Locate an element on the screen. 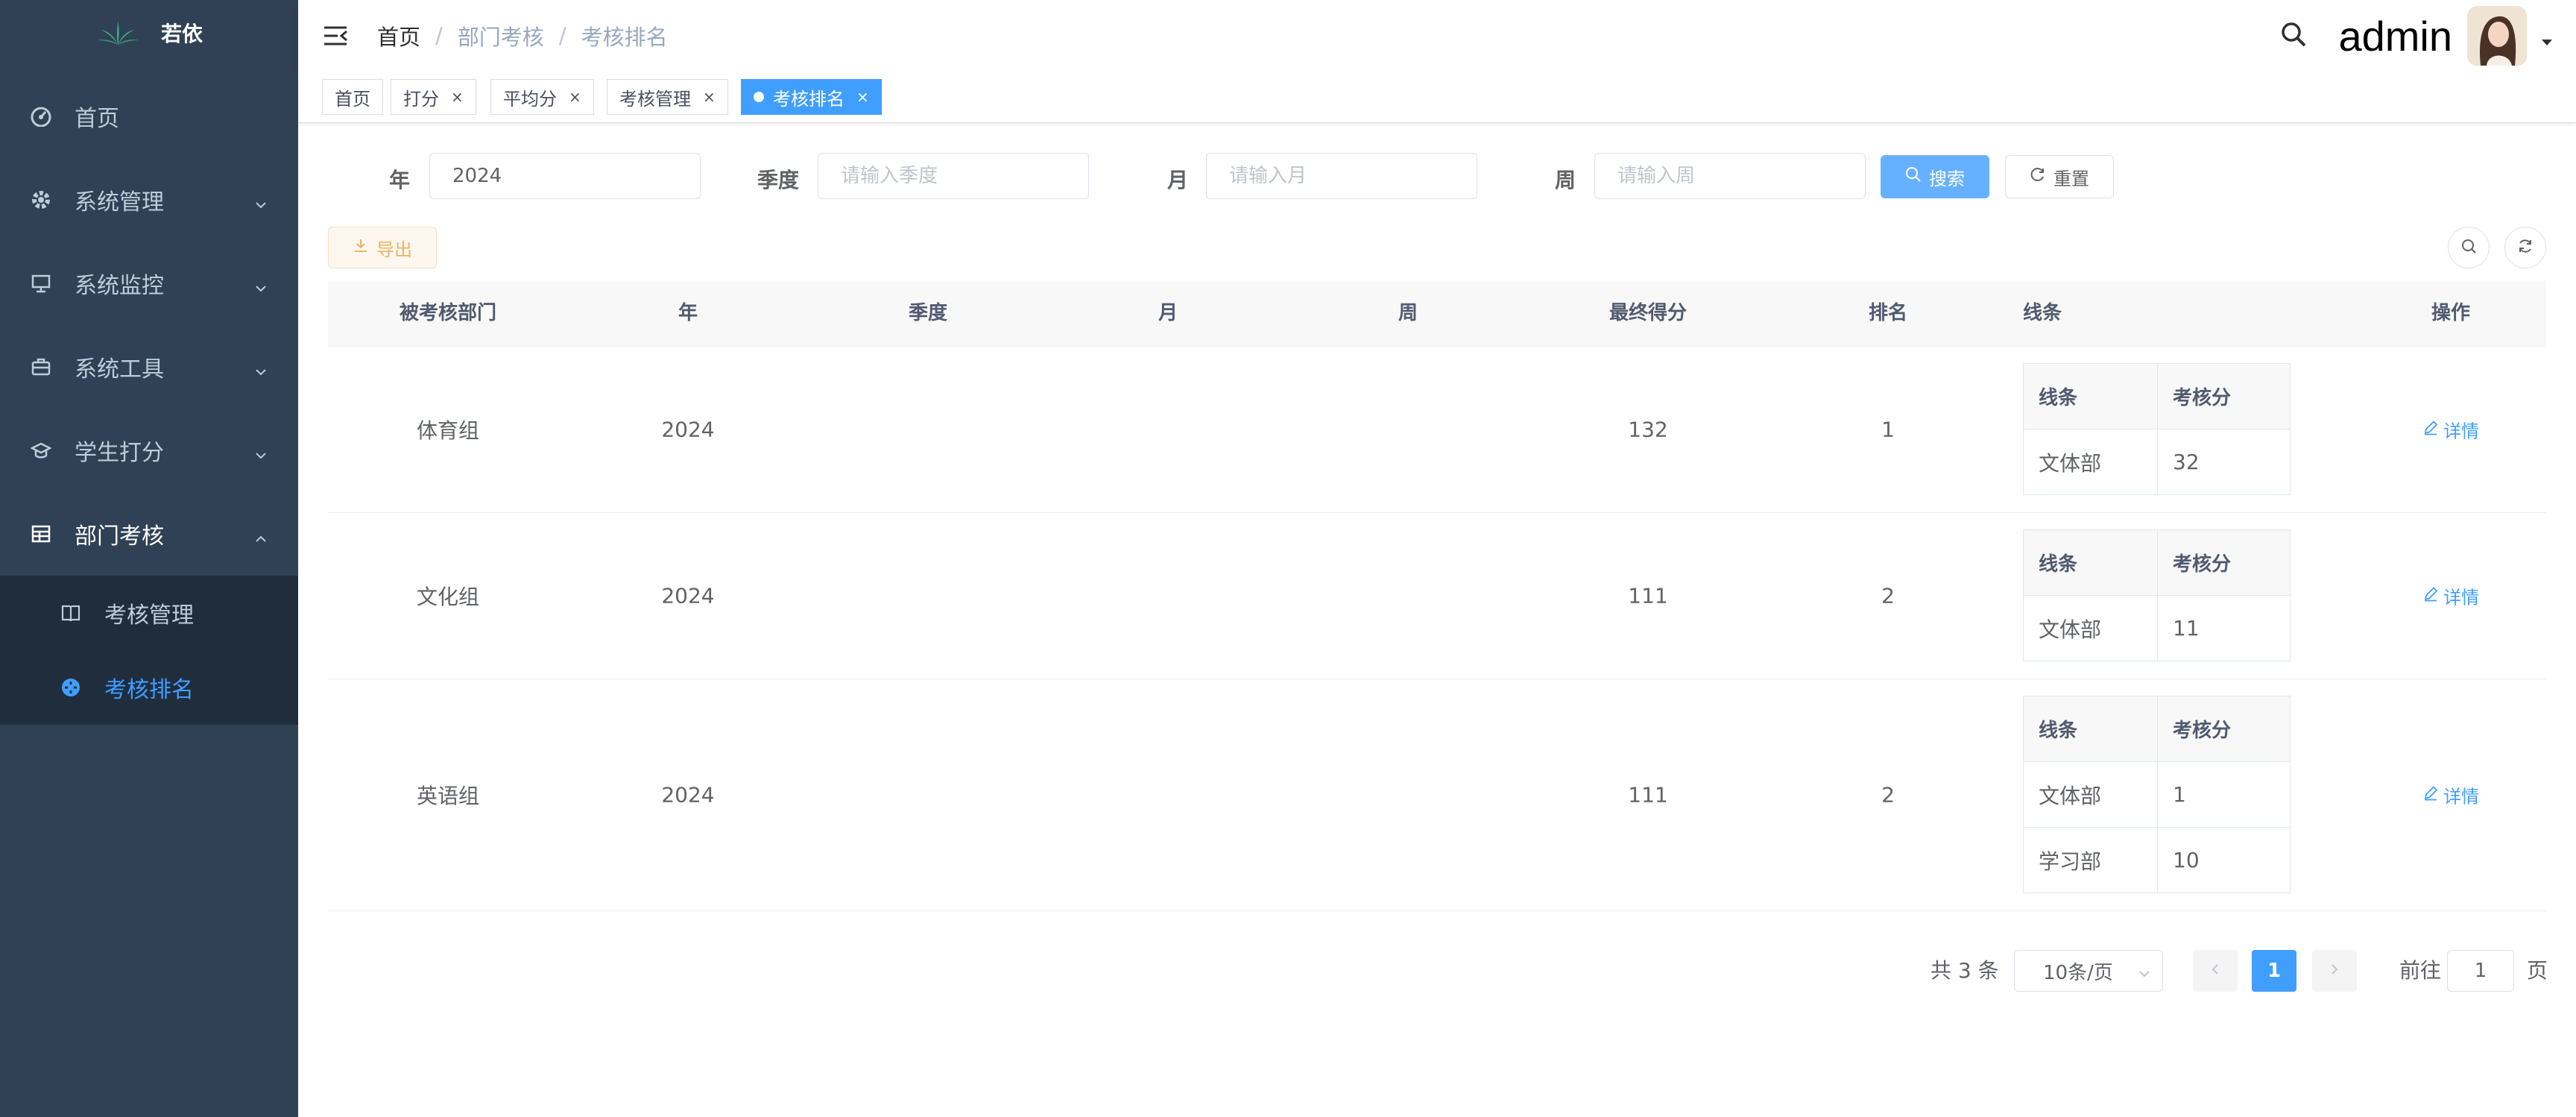  column-header: 操作 is located at coordinates (2450, 313).